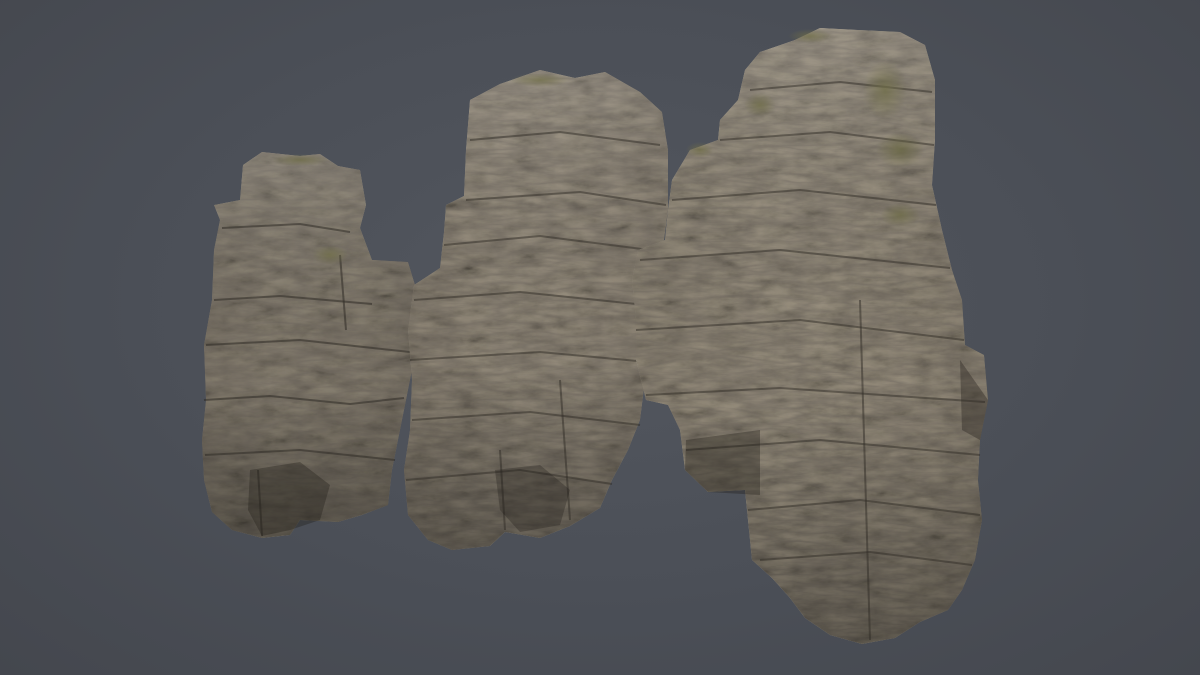  Describe the element at coordinates (308, 345) in the screenshot. I see `left-rock-pillar` at that location.